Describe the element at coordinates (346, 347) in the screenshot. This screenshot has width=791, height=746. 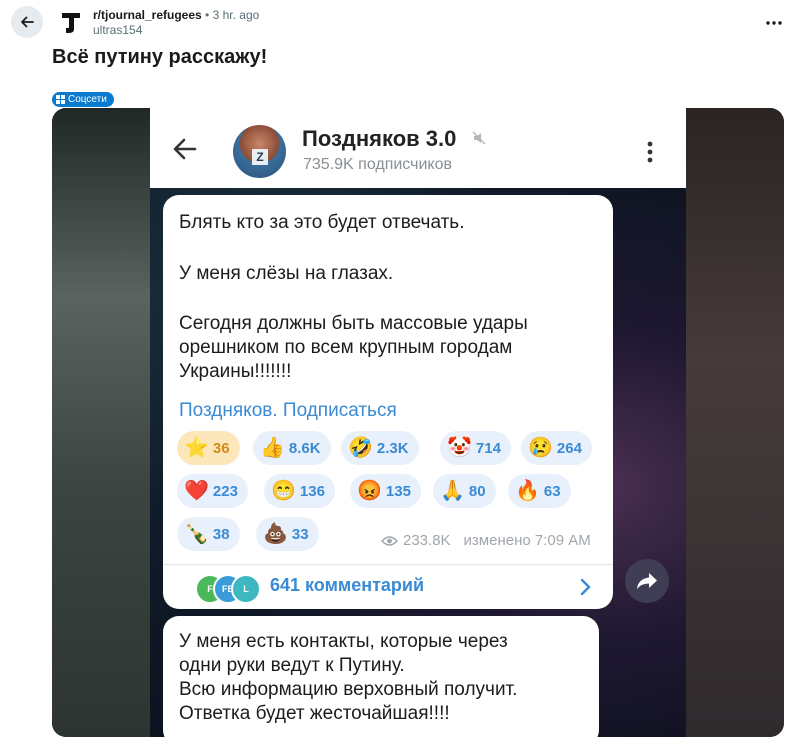
I see `message-line: орешником по всем крупным городам` at that location.